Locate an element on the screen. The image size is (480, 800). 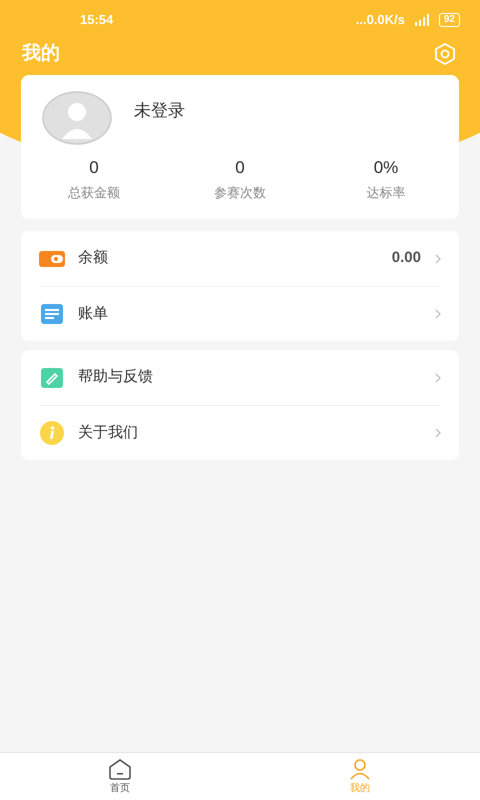
page-title: 我的 is located at coordinates (41, 54).